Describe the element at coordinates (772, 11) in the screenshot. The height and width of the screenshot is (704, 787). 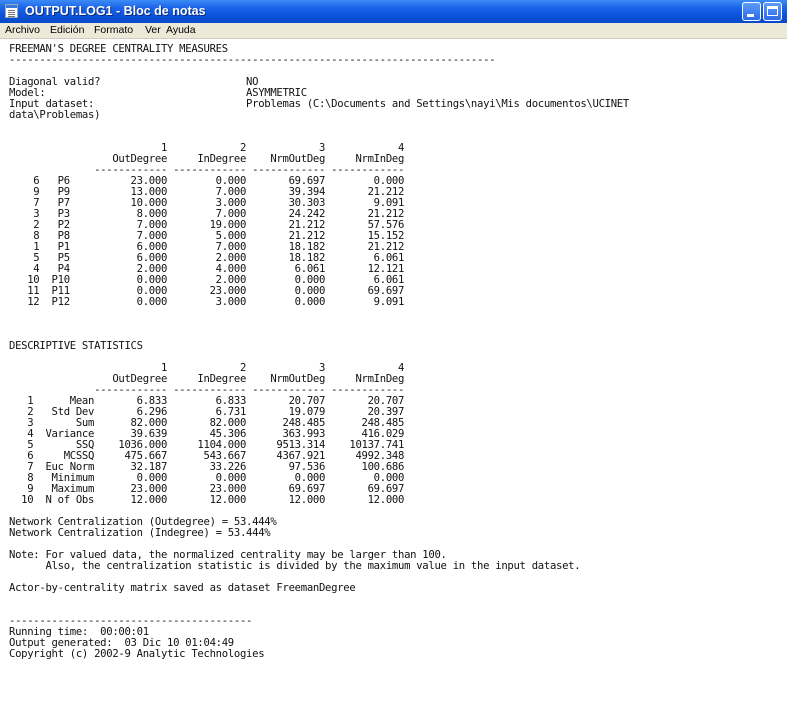
I see `maximize-button` at that location.